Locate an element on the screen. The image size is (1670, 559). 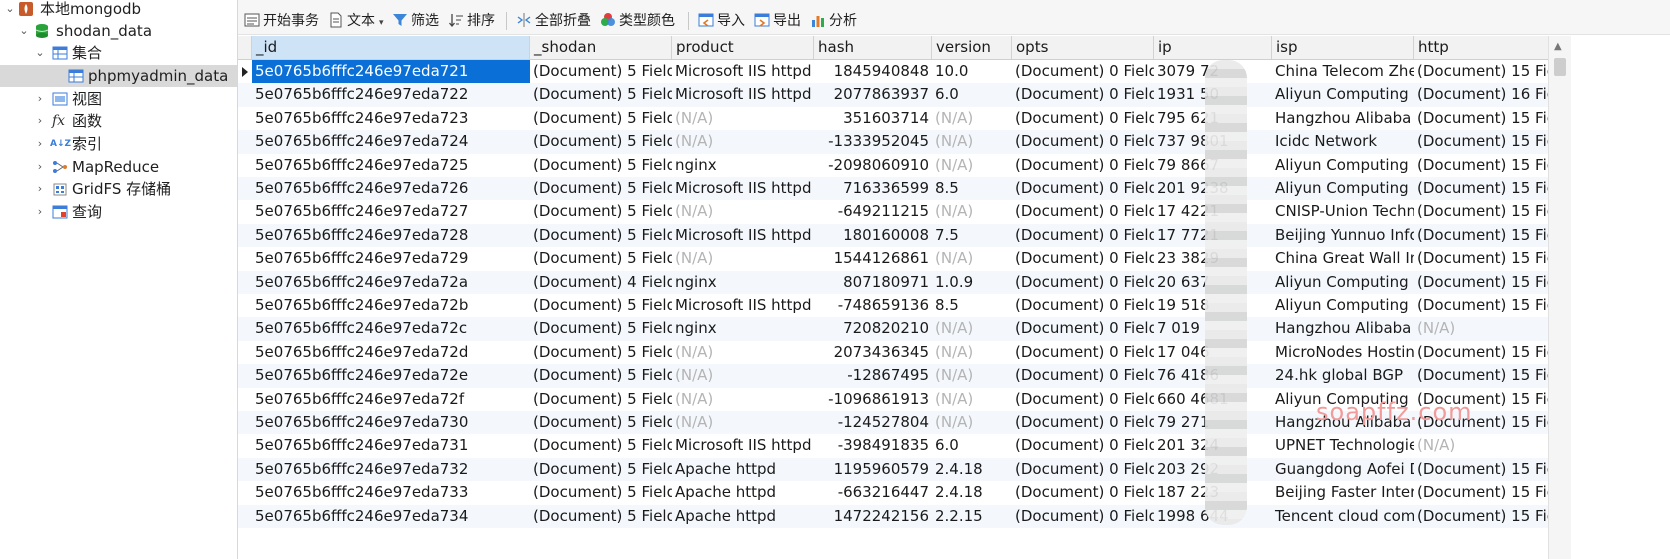
cell-version: 2.2.15 is located at coordinates (972, 516).